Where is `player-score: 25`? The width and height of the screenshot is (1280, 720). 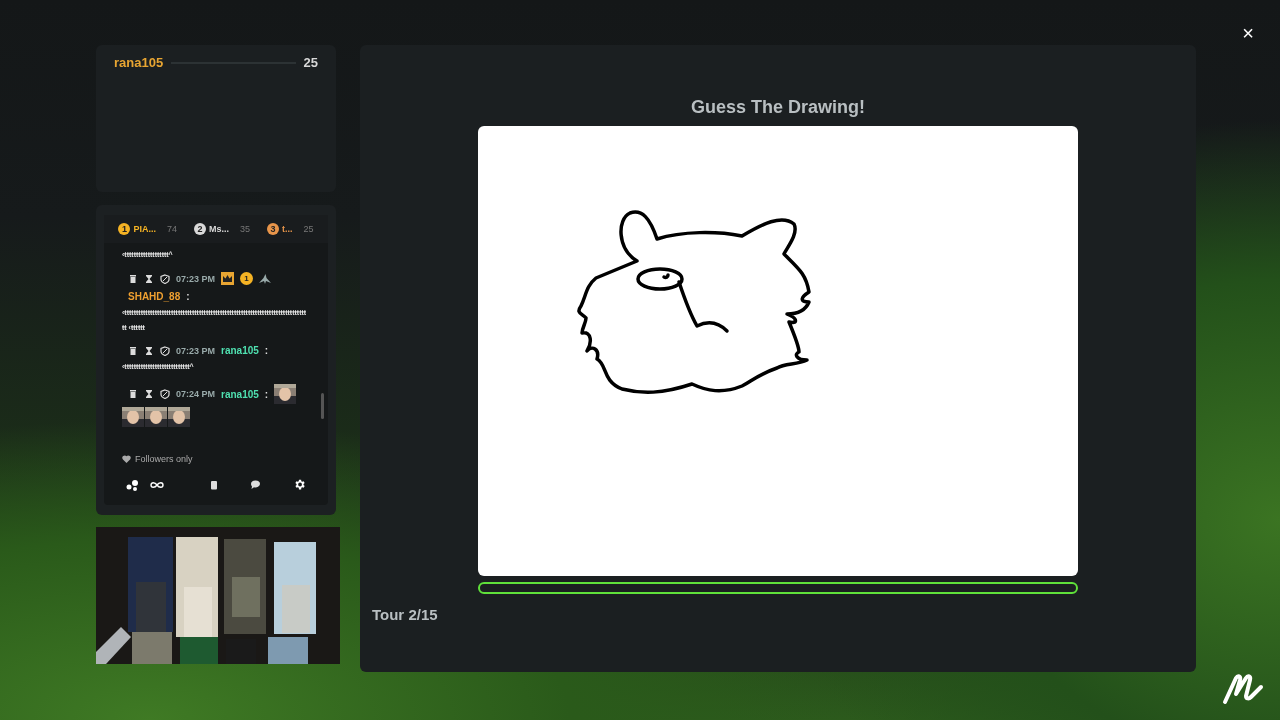 player-score: 25 is located at coordinates (310, 62).